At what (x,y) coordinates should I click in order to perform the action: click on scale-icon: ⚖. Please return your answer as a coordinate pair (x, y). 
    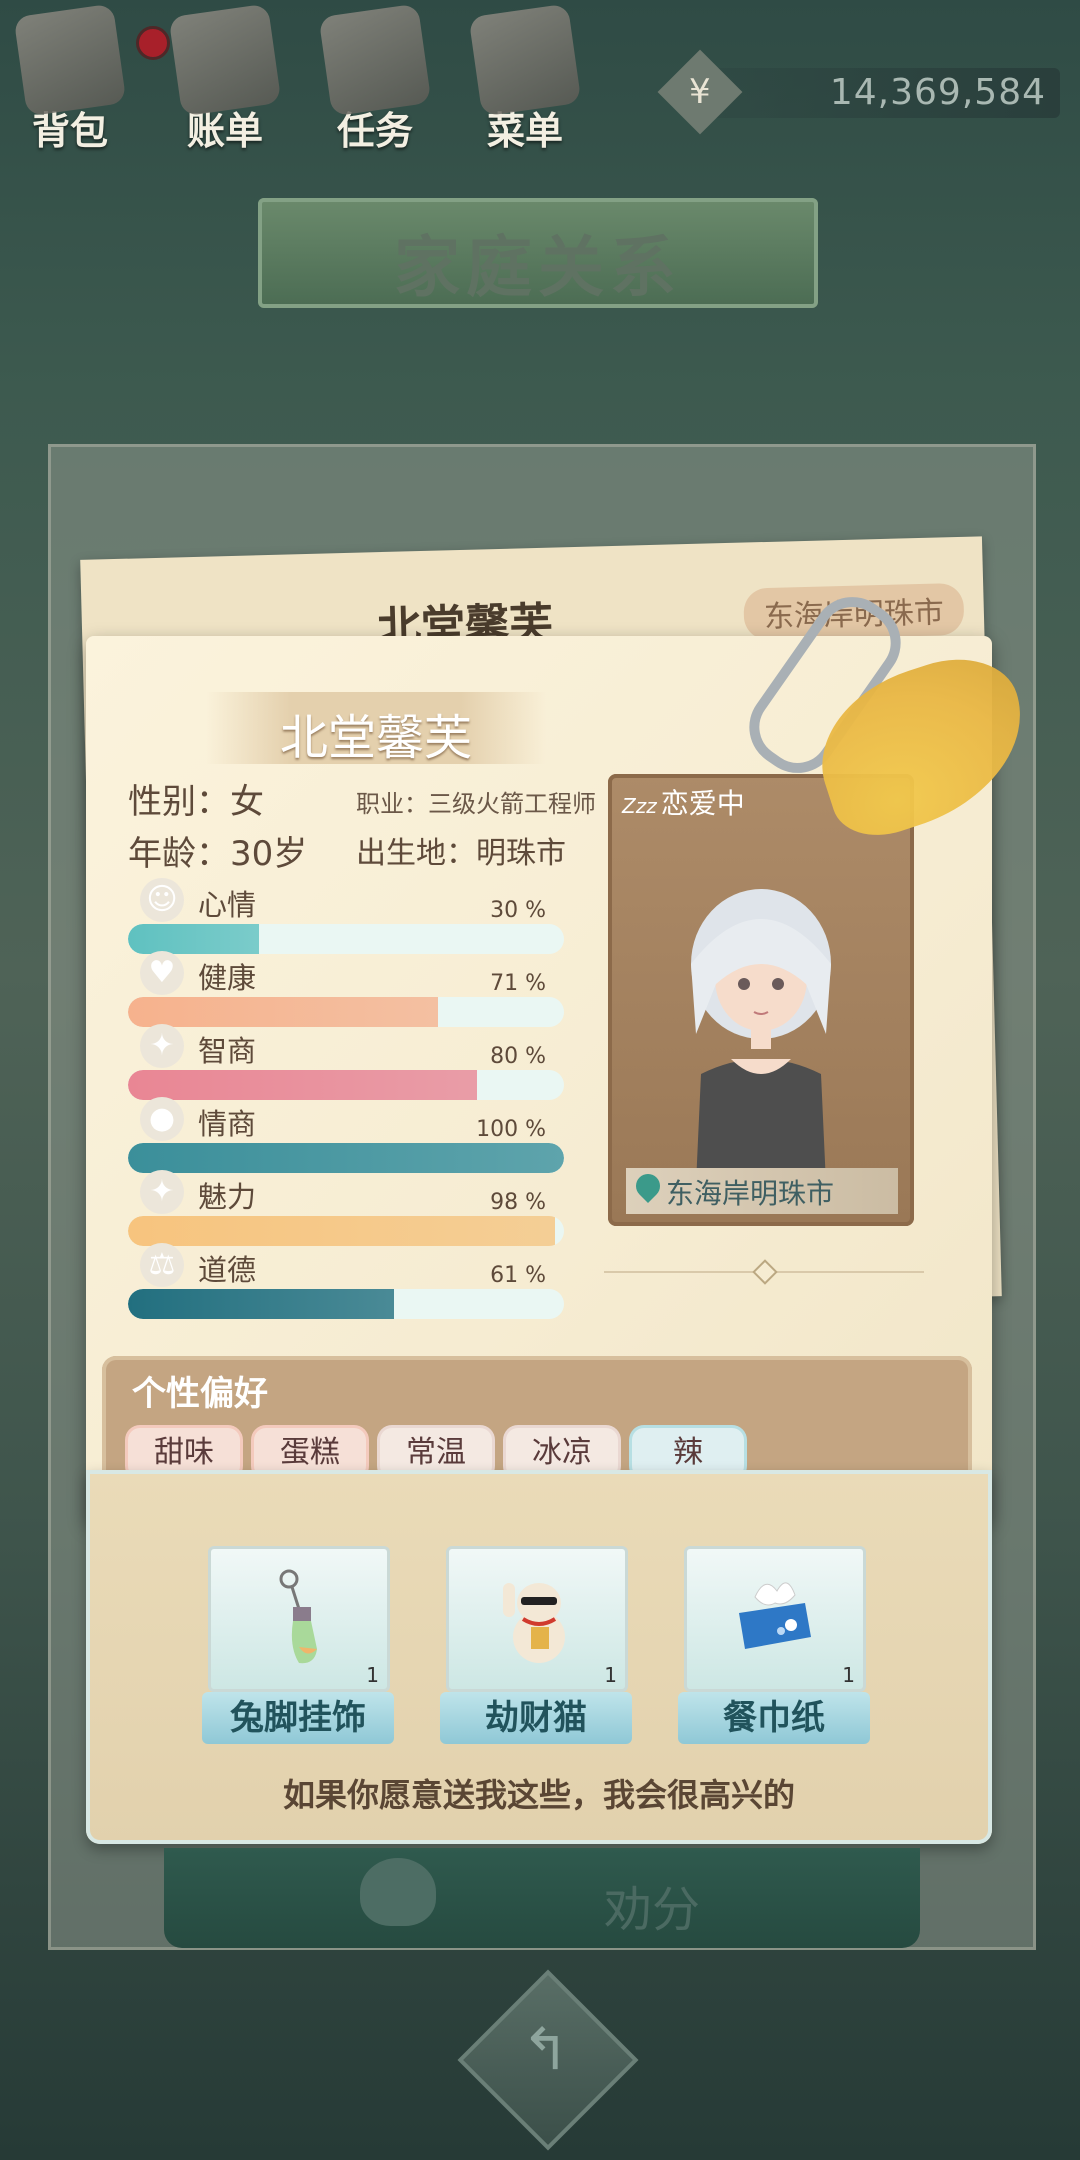
    Looking at the image, I should click on (162, 1265).